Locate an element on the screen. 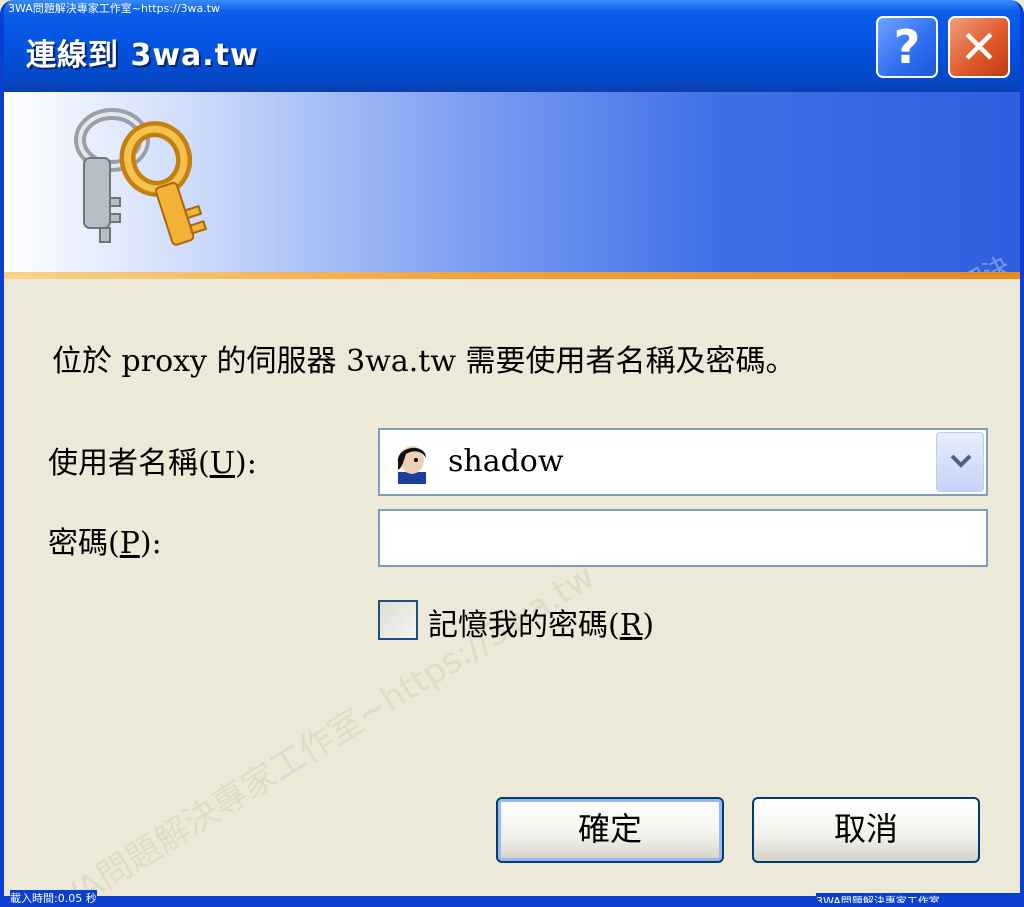 This screenshot has width=1024, height=907. watermark-text: 3WA問題解決專家工作室~https://3wa.tw is located at coordinates (114, 8).